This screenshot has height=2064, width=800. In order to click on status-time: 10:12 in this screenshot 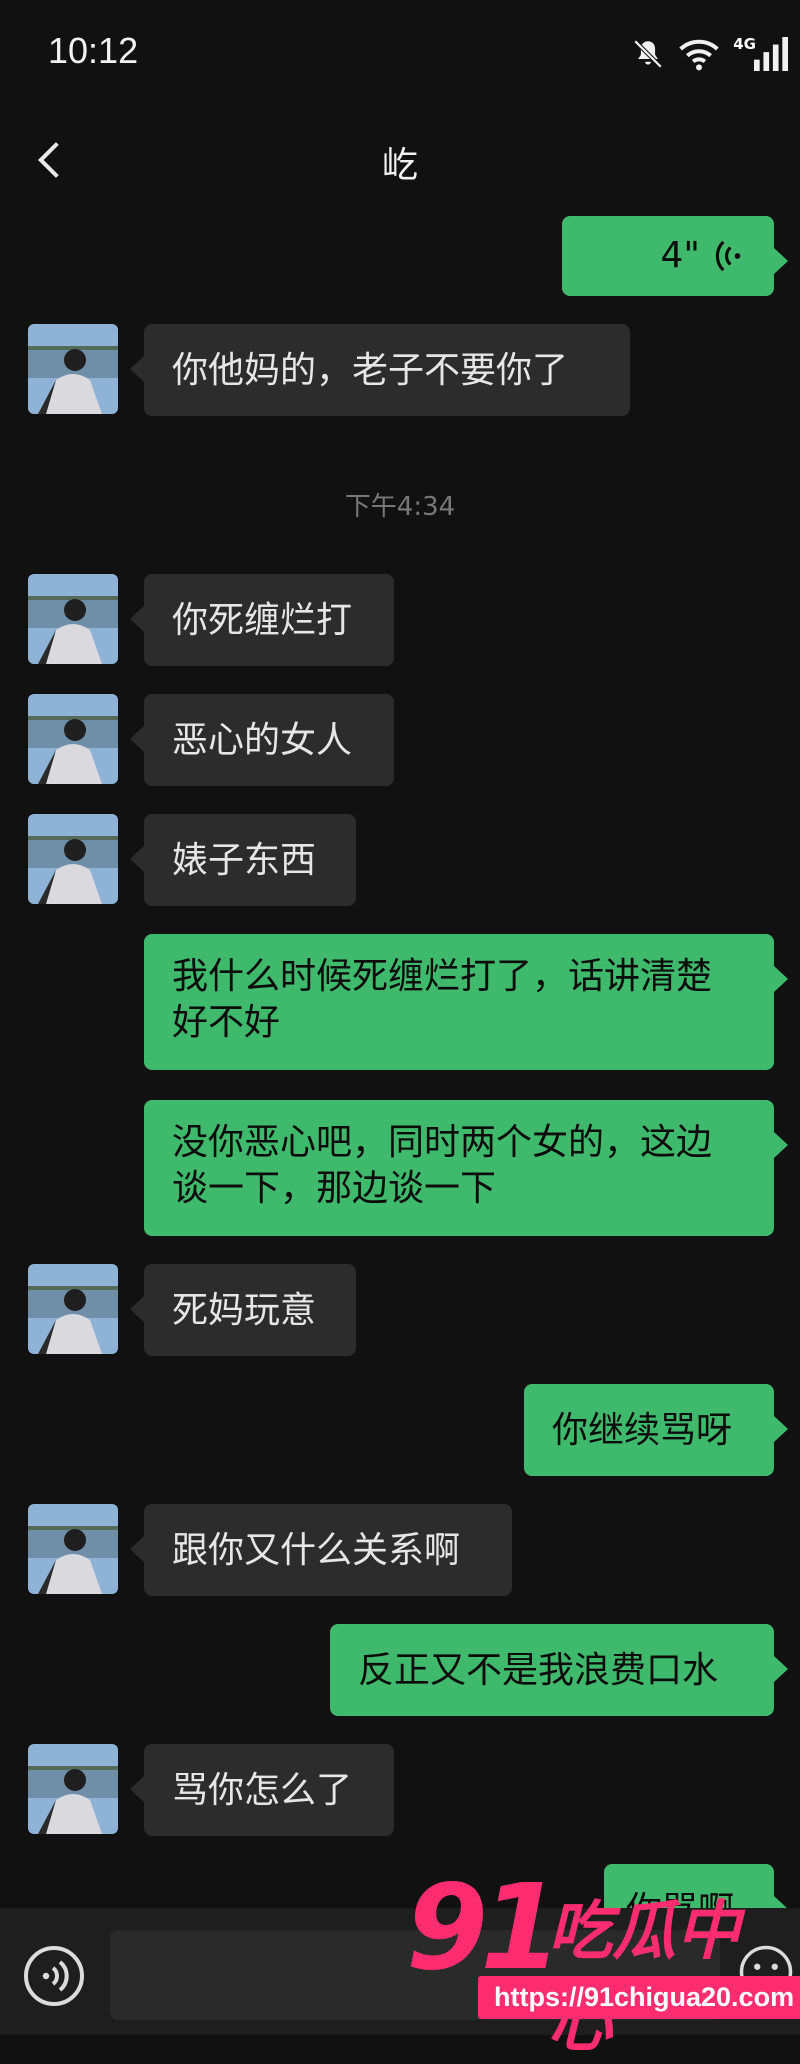, I will do `click(93, 50)`.